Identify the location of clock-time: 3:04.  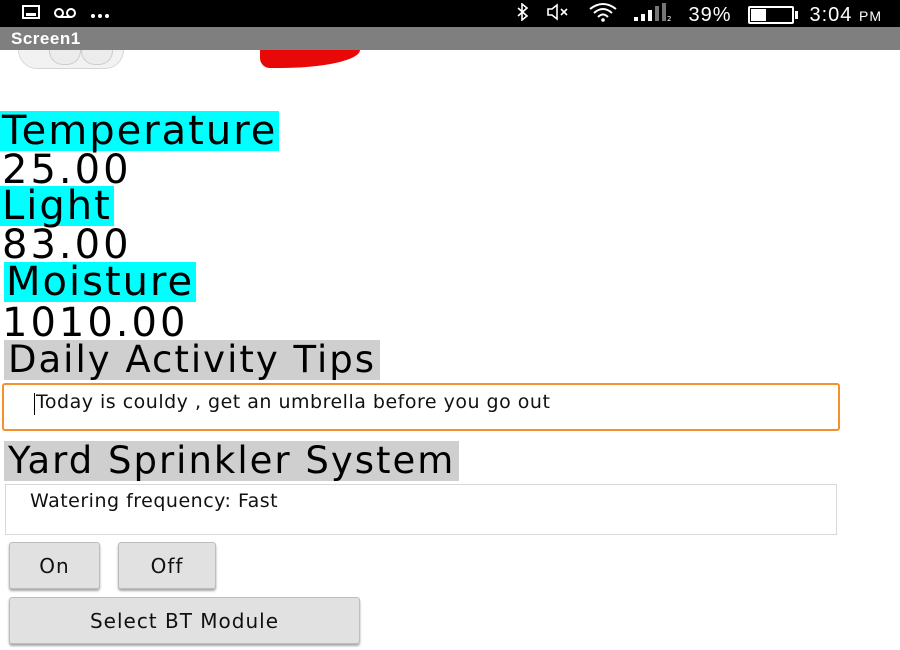
(831, 14).